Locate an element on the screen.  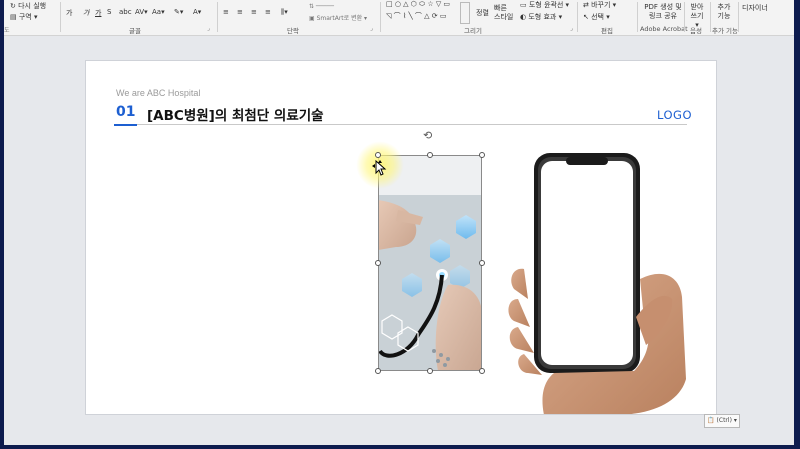
font-group-label: 글꼴 is located at coordinates (135, 31).